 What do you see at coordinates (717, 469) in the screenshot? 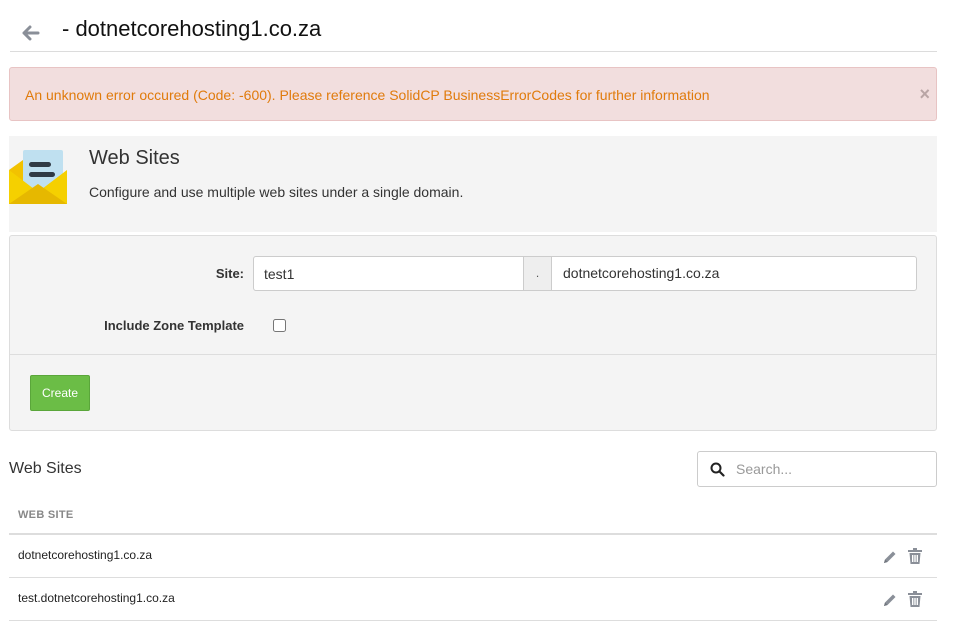
I see `search-icon` at bounding box center [717, 469].